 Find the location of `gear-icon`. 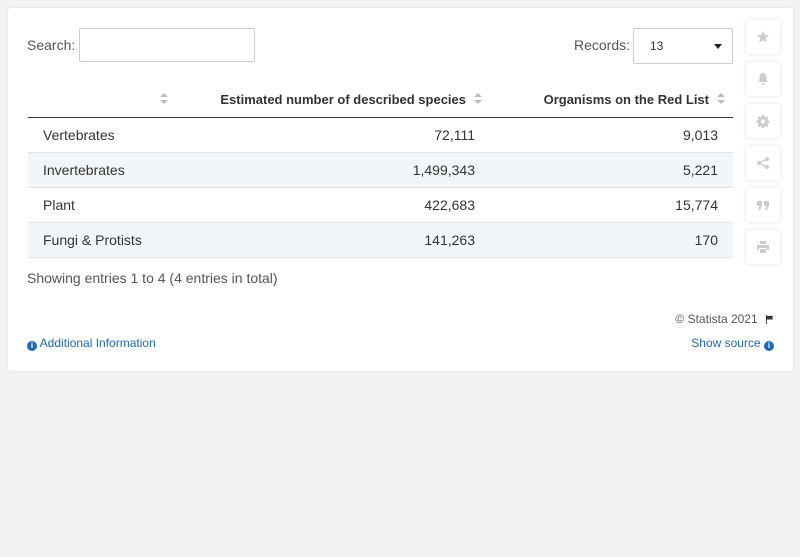

gear-icon is located at coordinates (763, 121).